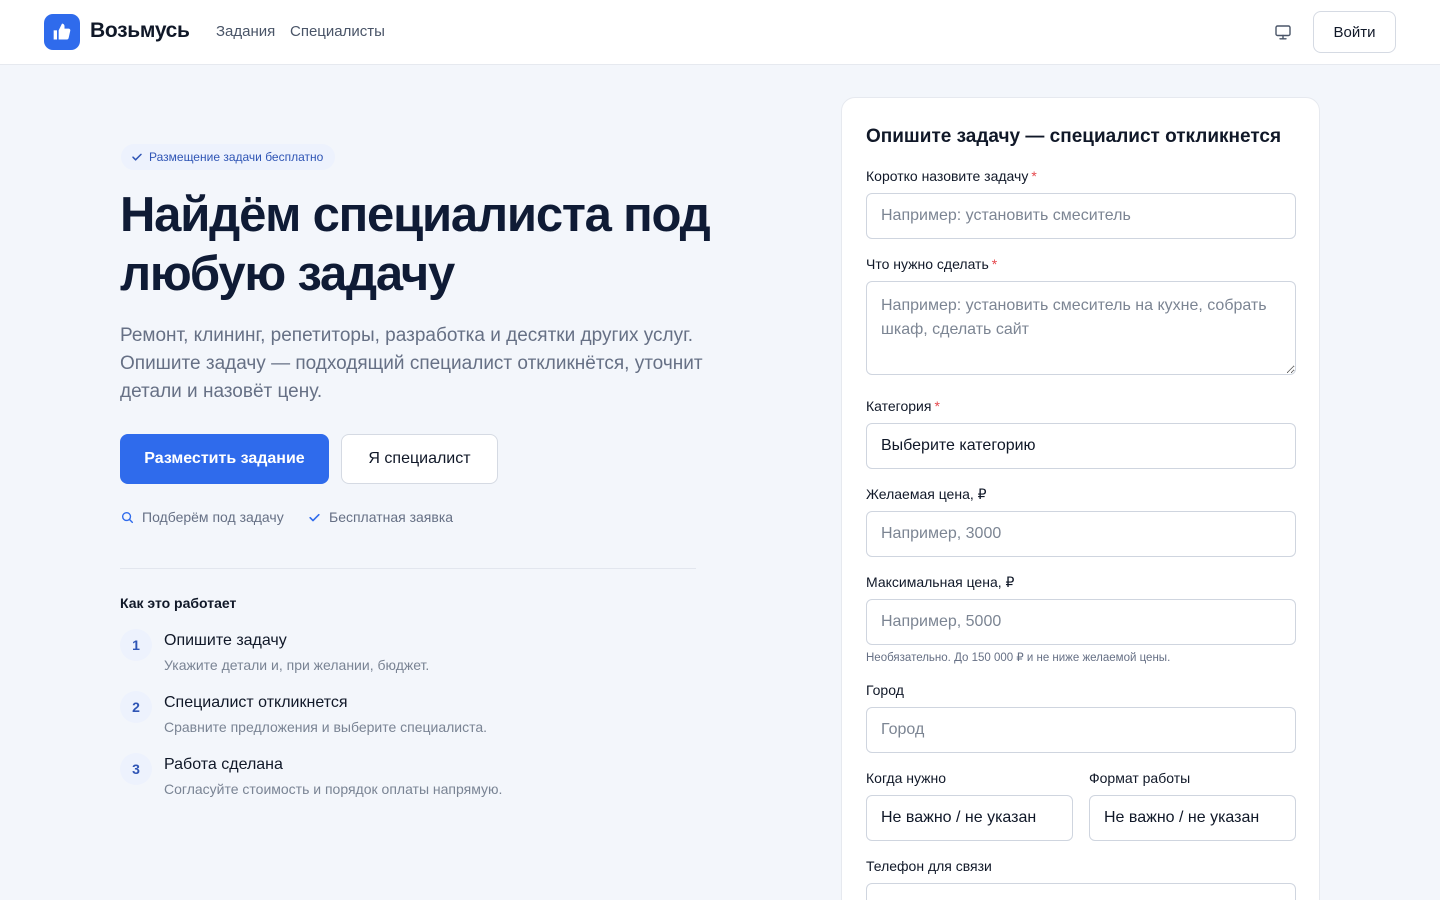 This screenshot has height=900, width=1440. Describe the element at coordinates (969, 818) in the screenshot. I see `when-select: Не важно / не указан` at that location.